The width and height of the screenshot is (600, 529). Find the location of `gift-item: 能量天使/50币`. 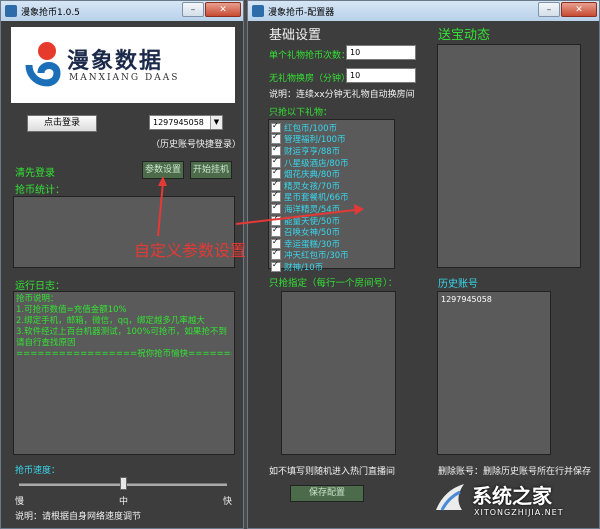

gift-item: 能量天使/50币 is located at coordinates (331, 220).